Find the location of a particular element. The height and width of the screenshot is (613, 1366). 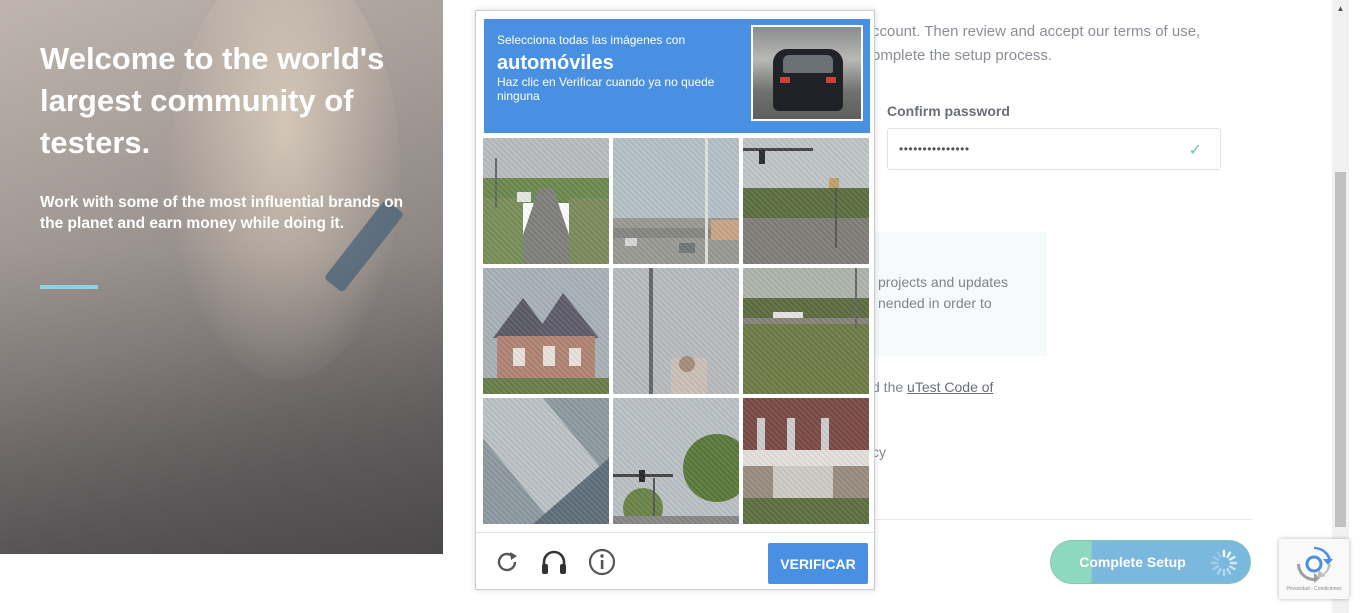

recaptcha-badge: Privacidad - Condiciones is located at coordinates (1314, 569).